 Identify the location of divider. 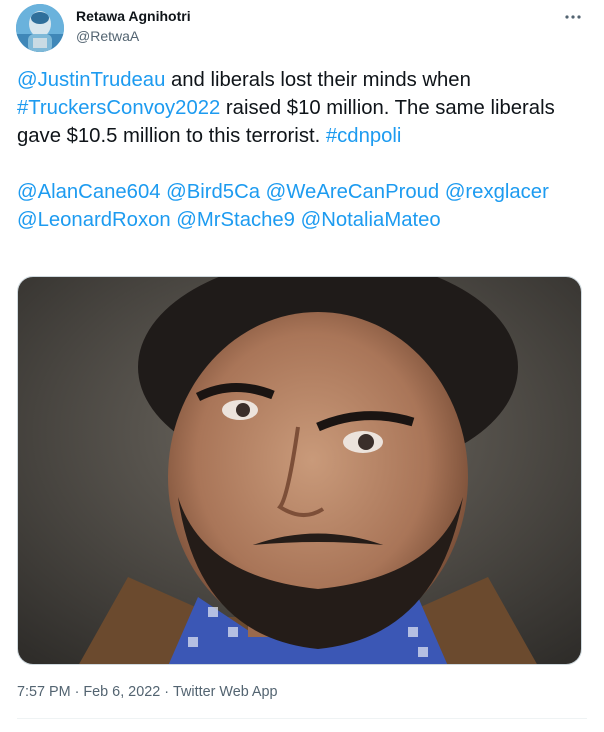
(302, 718).